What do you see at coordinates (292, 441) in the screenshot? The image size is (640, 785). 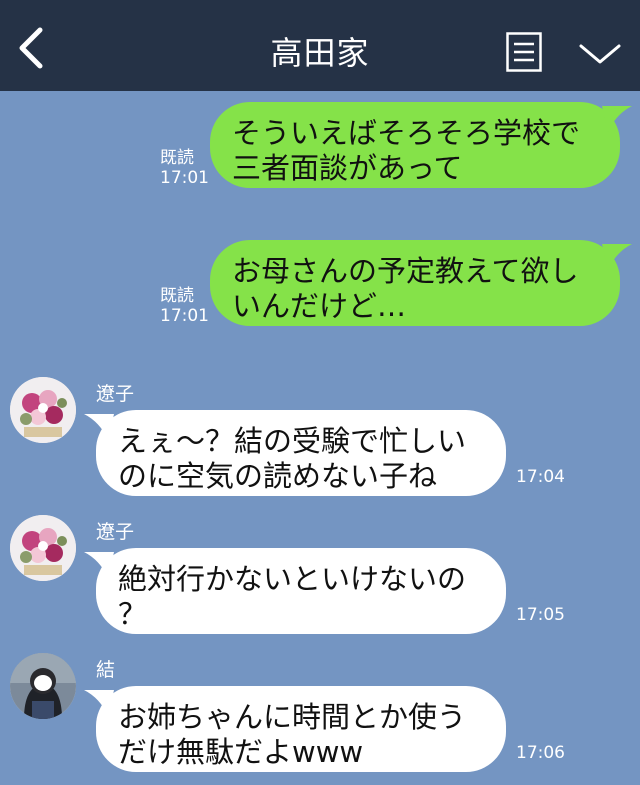 I see `message-line: えぇ〜？結の受験で忙しい` at bounding box center [292, 441].